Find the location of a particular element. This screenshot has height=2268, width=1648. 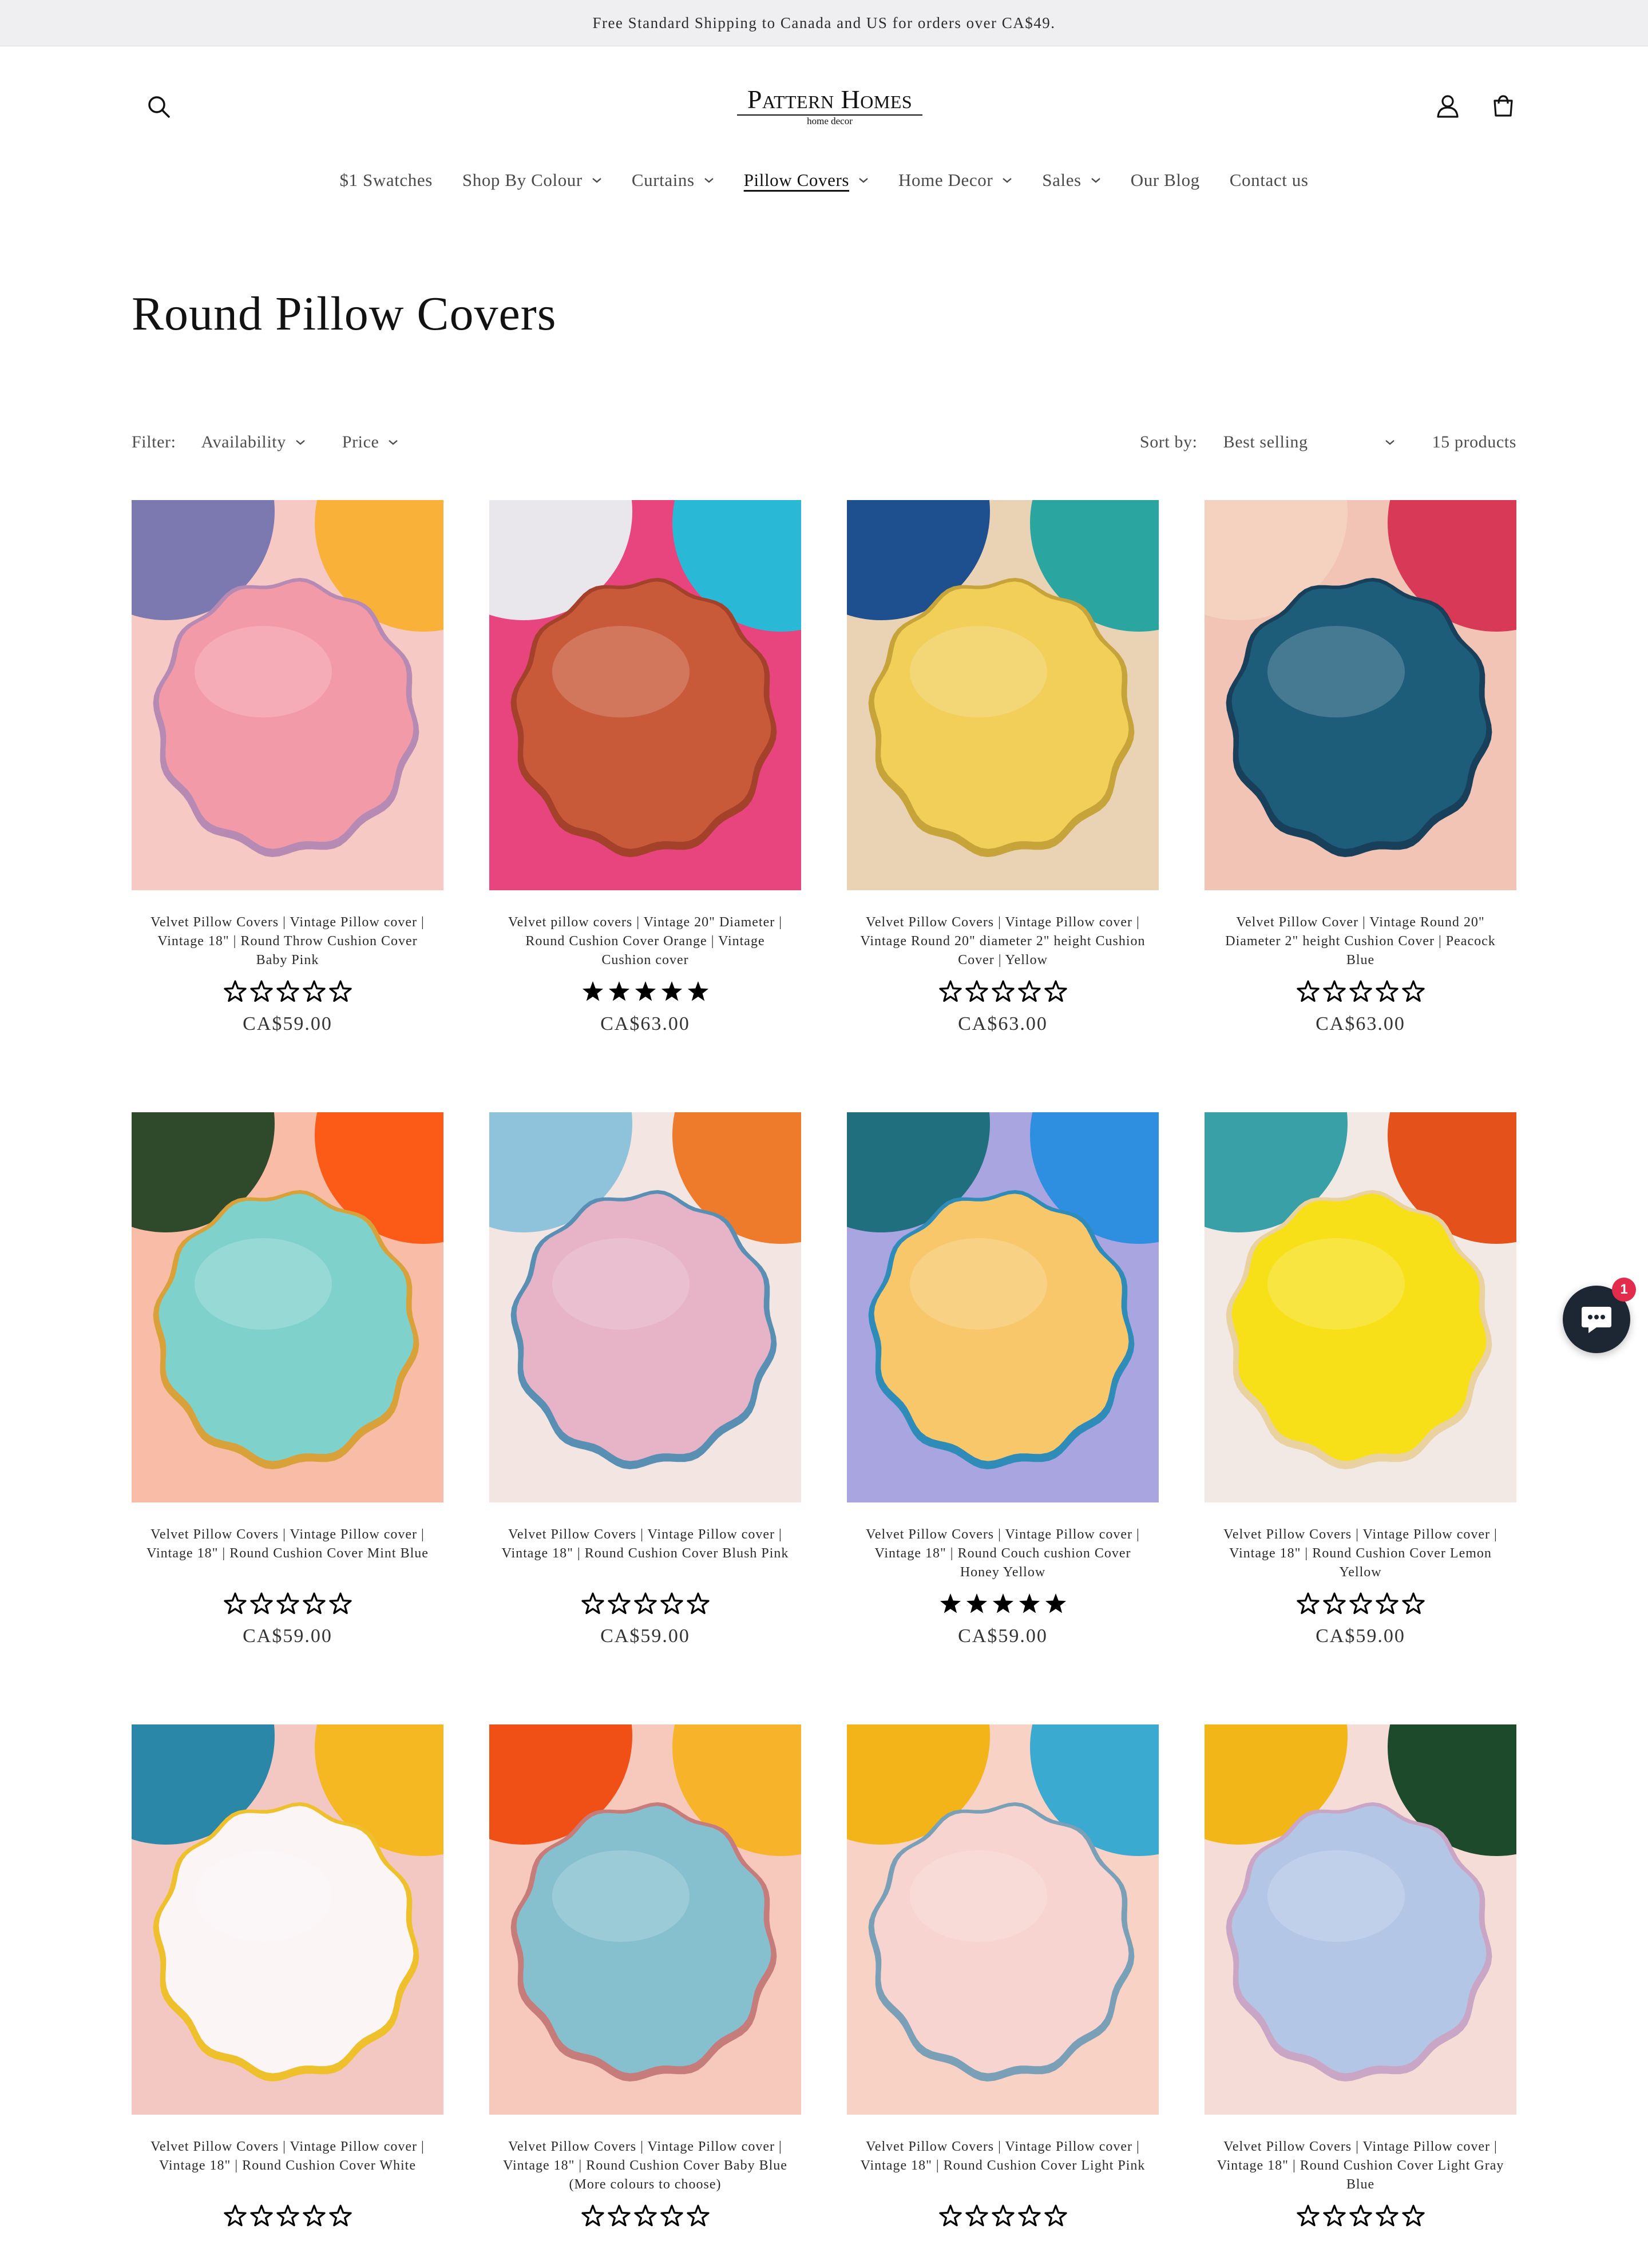

search-icon is located at coordinates (159, 107).